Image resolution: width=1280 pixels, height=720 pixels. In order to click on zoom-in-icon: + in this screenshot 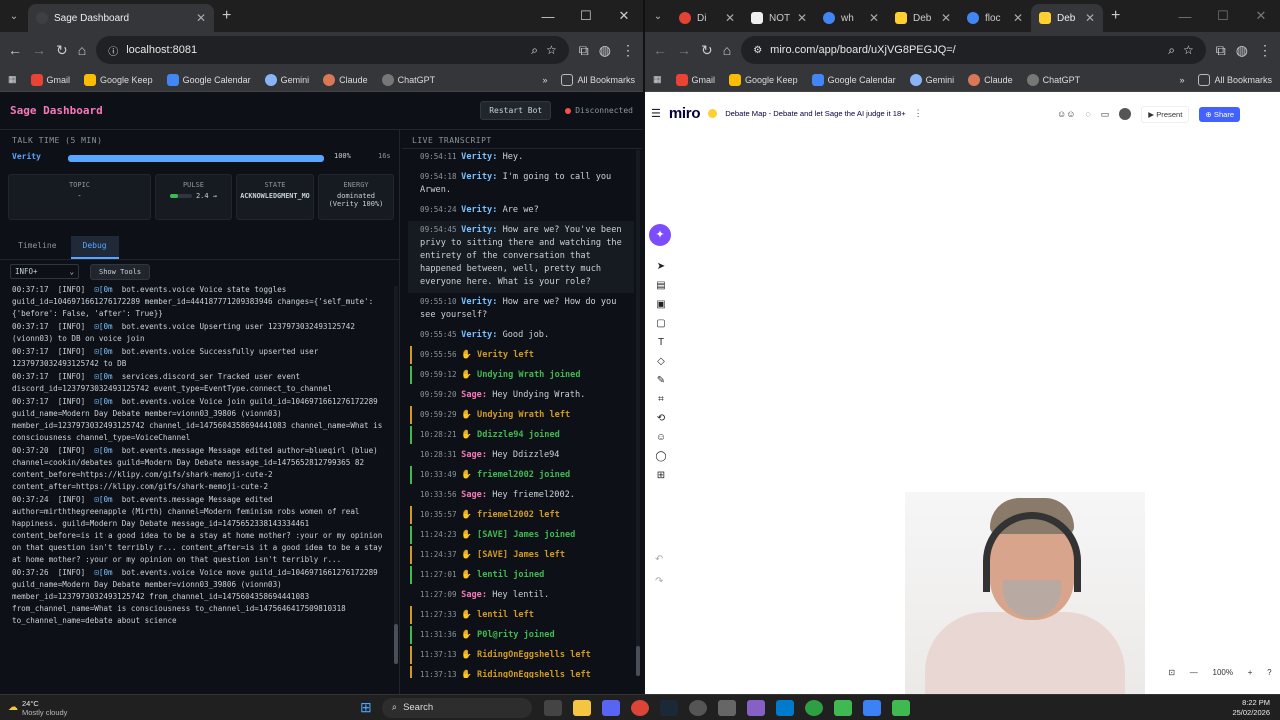, I will do `click(1250, 672)`.